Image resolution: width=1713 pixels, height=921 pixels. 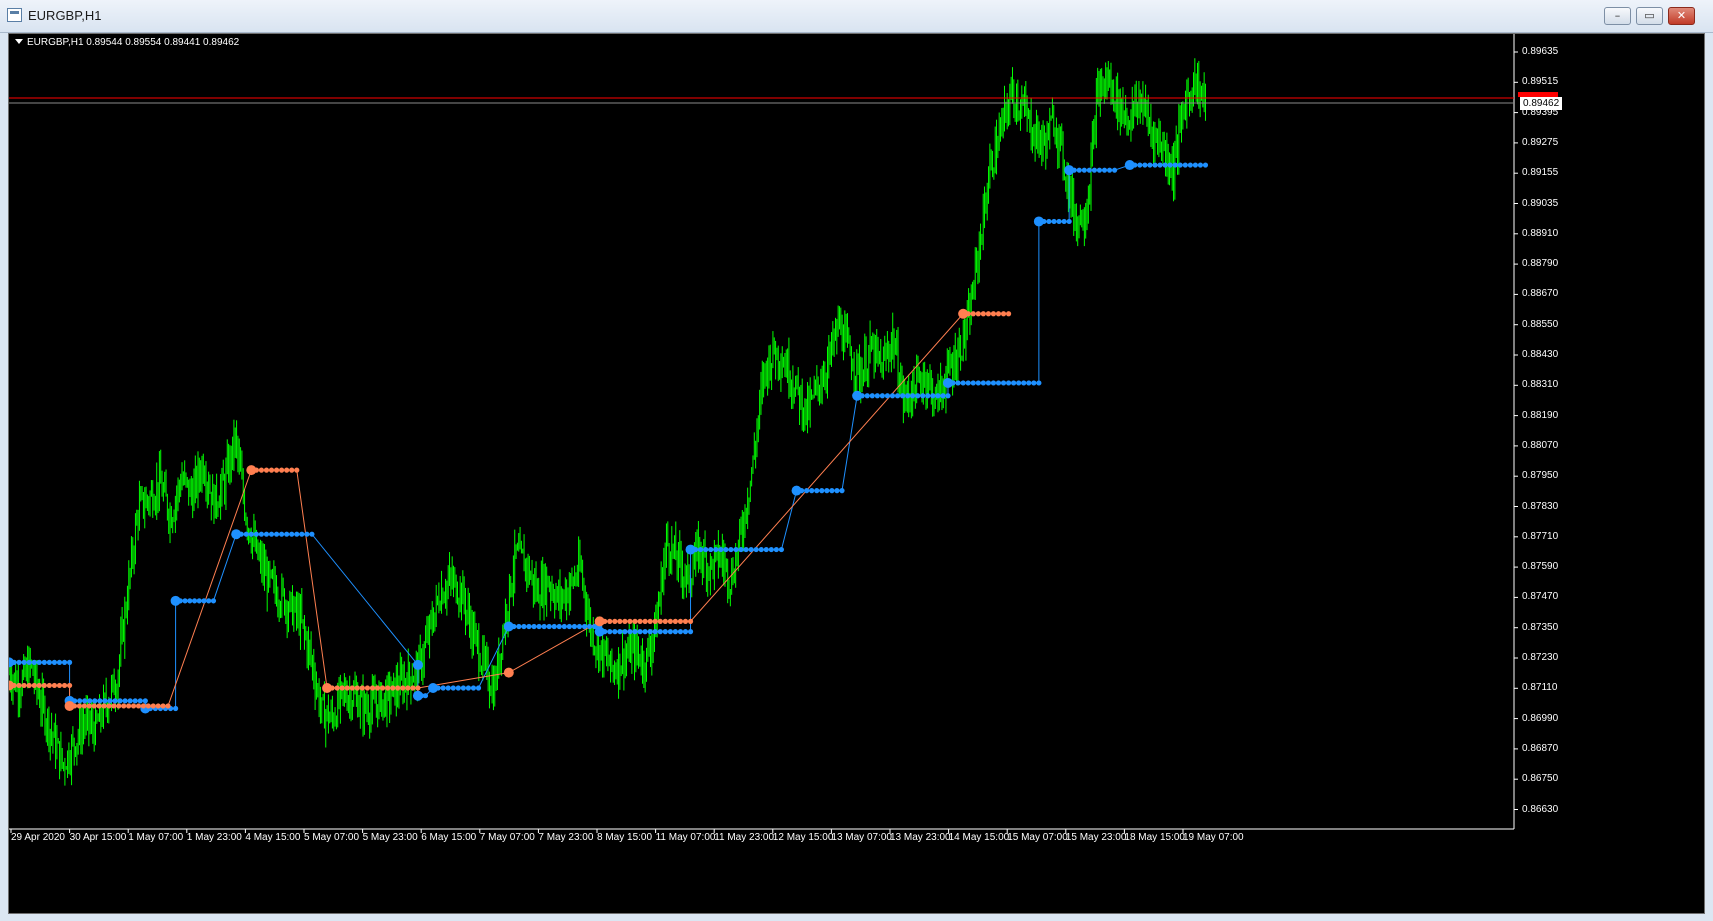 What do you see at coordinates (1540, 718) in the screenshot?
I see `price-tick-label: 0.86990` at bounding box center [1540, 718].